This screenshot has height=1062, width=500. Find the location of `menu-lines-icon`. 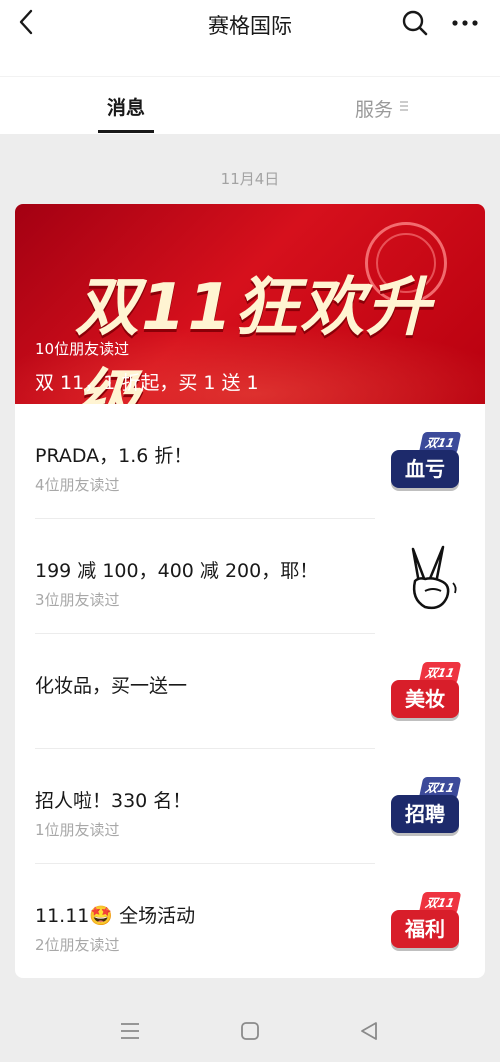

menu-lines-icon is located at coordinates (404, 106).